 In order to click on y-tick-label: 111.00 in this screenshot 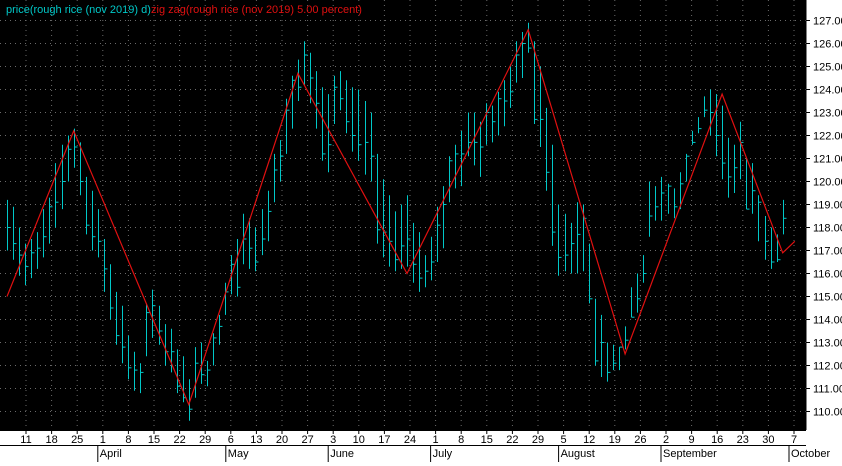, I will do `click(827, 390)`.